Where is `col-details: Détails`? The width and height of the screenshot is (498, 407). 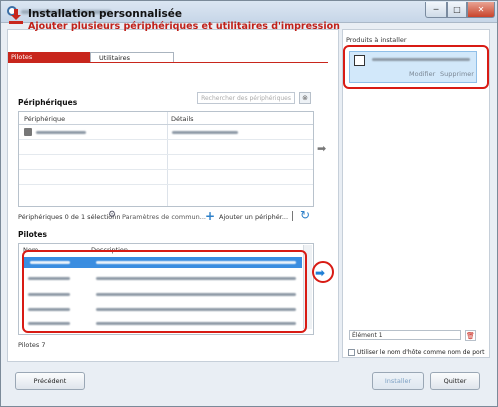 col-details: Détails is located at coordinates (182, 119).